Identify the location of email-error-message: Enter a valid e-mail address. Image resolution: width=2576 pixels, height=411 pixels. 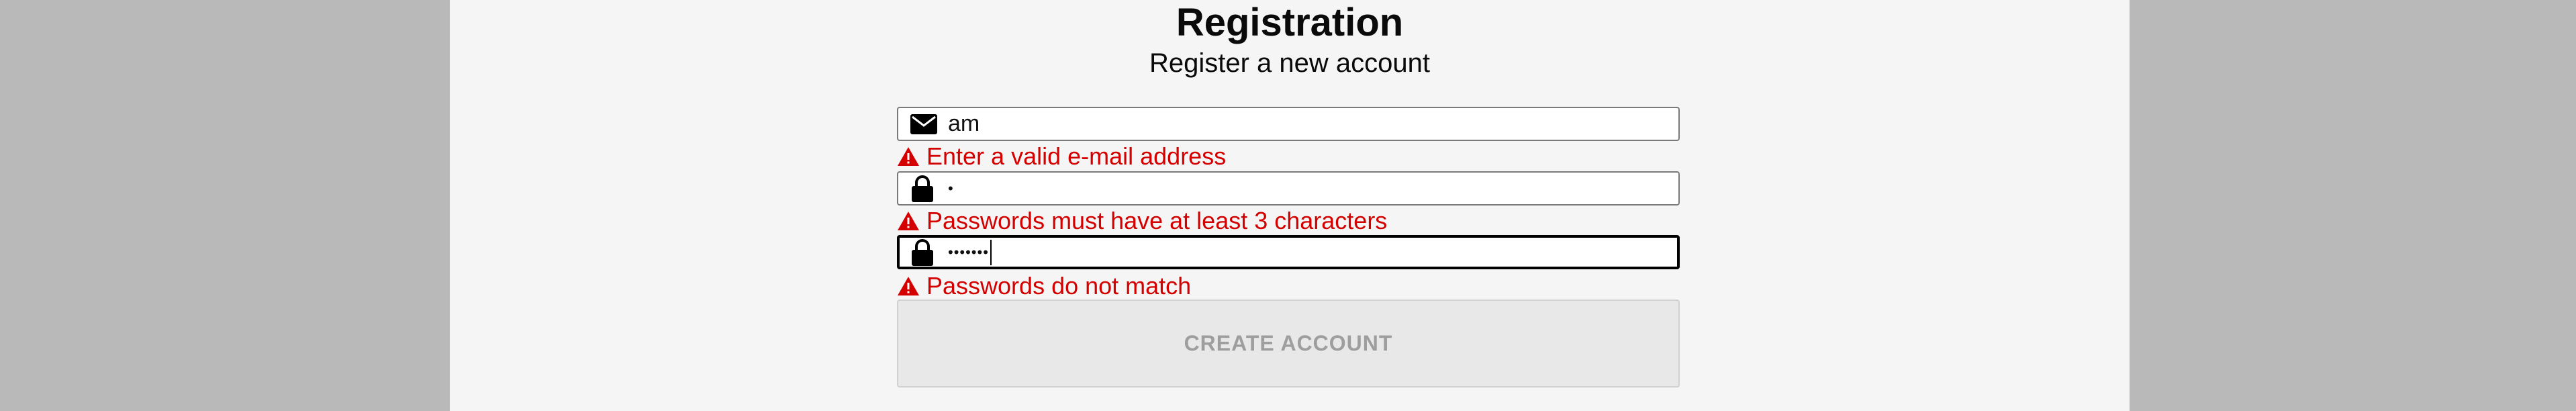
(1062, 156).